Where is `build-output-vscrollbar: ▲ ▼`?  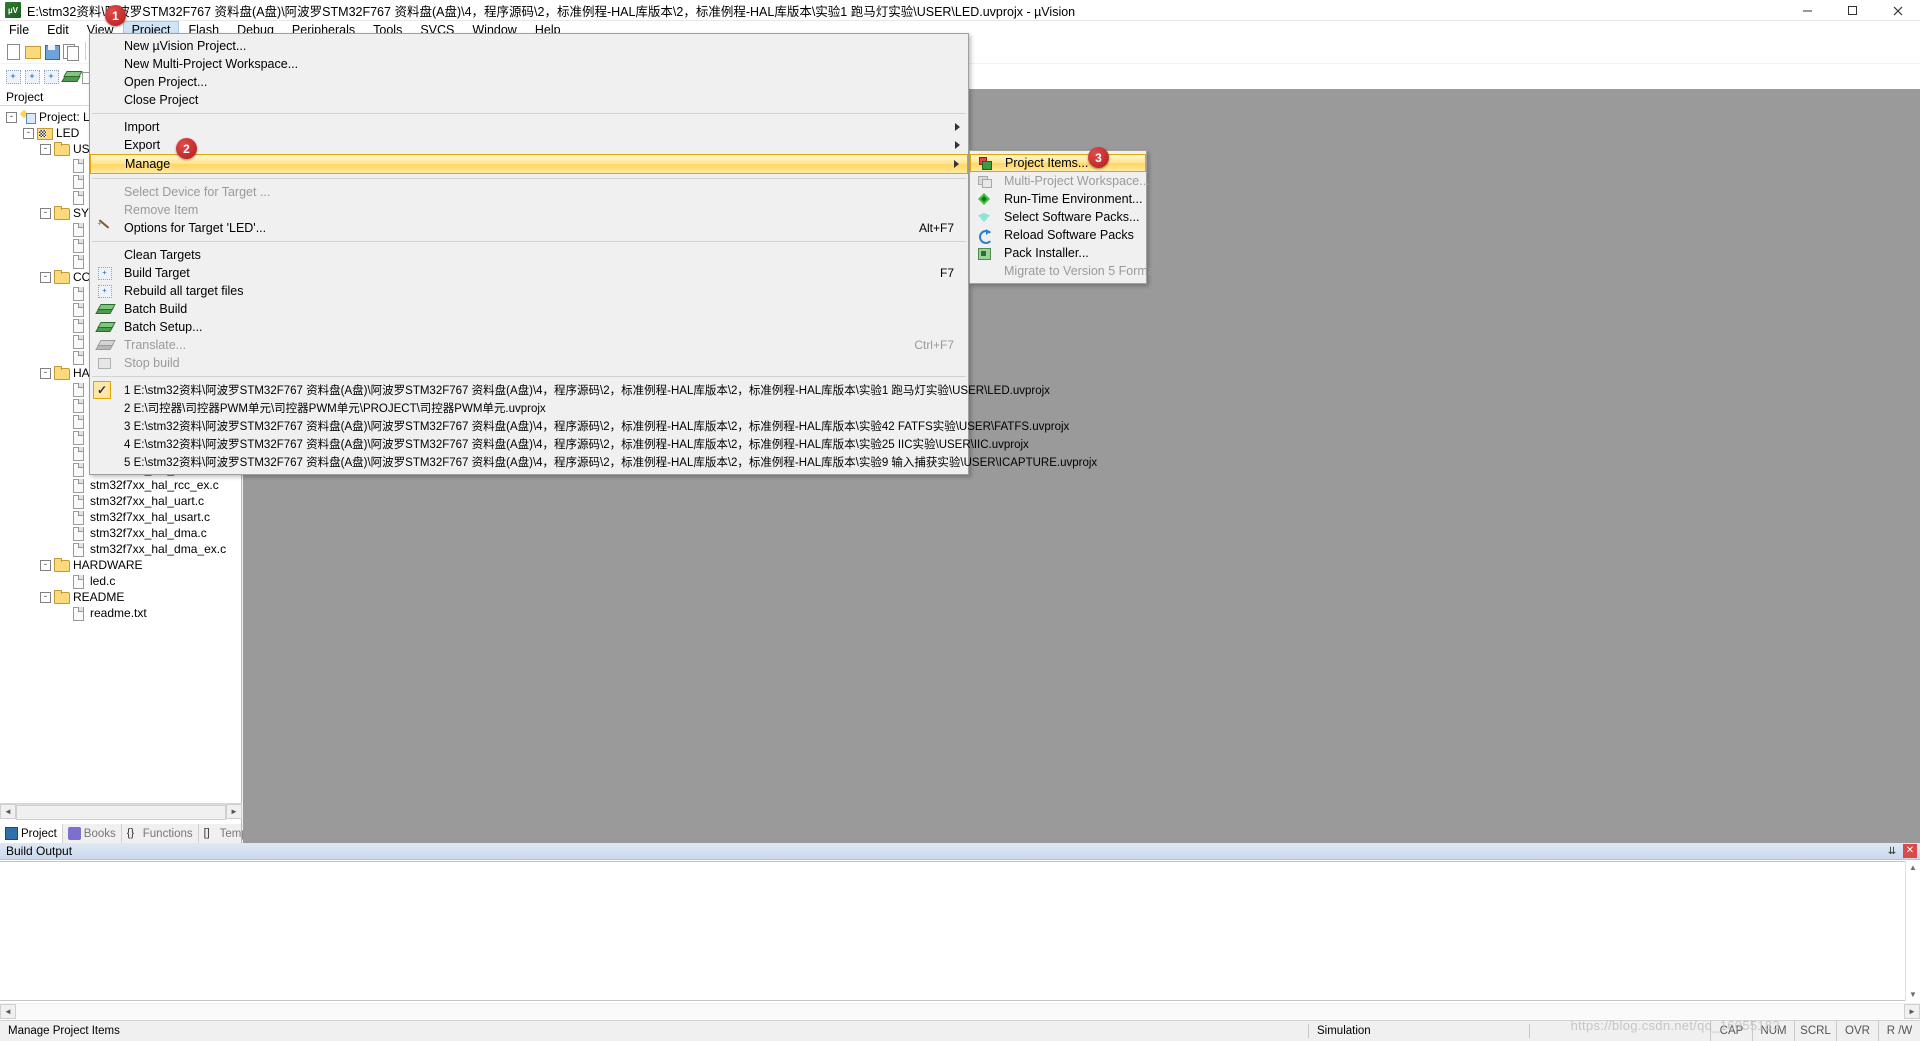
build-output-vscrollbar: ▲ ▼ is located at coordinates (1912, 931).